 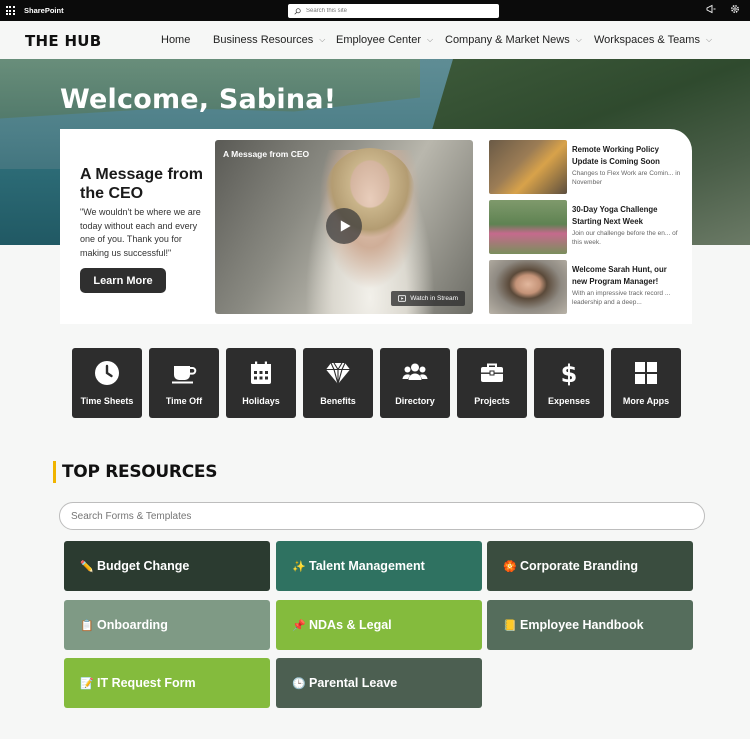 I want to click on dollar-icon: $, so click(x=569, y=373).